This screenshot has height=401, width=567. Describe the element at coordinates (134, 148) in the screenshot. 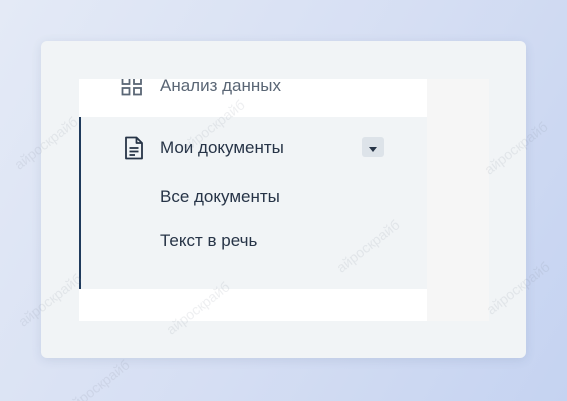

I see `document-icon` at that location.